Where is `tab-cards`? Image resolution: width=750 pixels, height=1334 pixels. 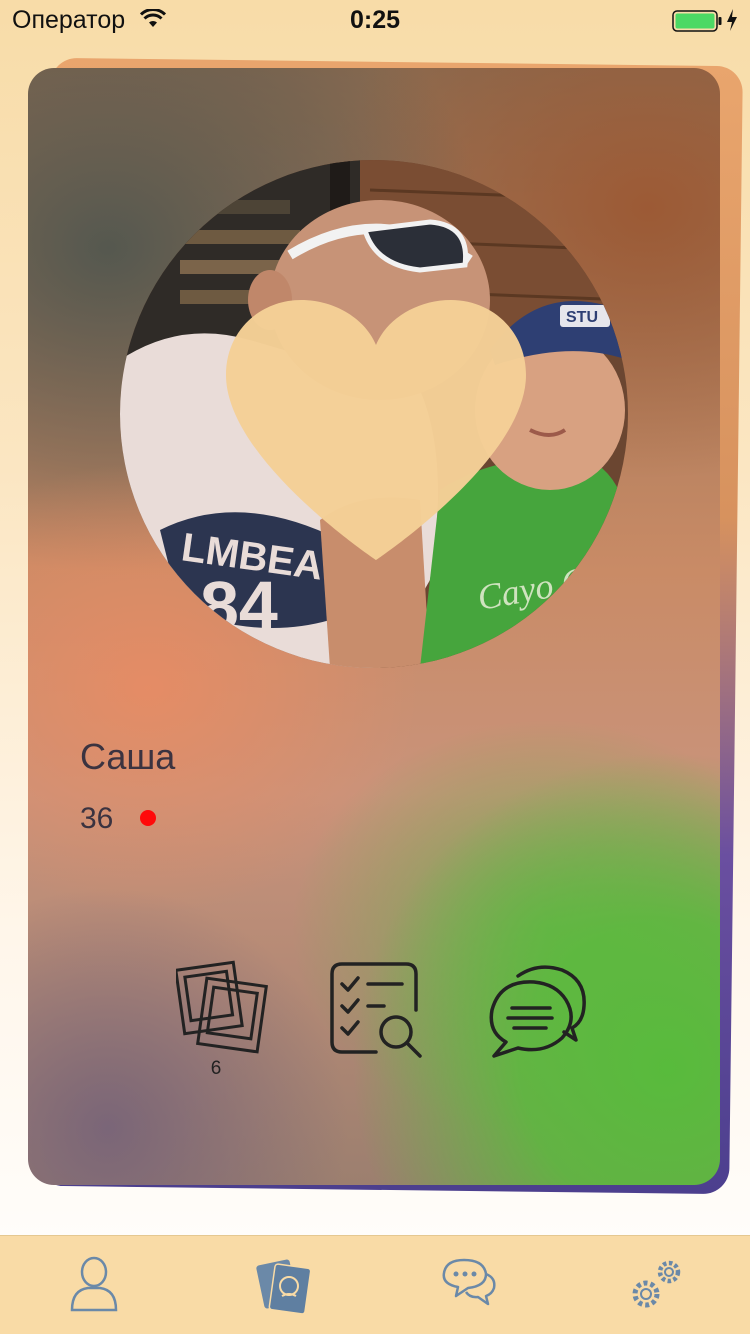 tab-cards is located at coordinates (284, 1288).